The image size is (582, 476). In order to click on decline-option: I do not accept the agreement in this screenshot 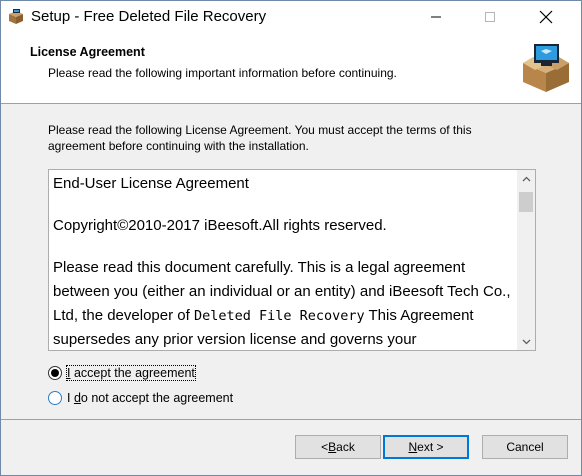, I will do `click(140, 398)`.